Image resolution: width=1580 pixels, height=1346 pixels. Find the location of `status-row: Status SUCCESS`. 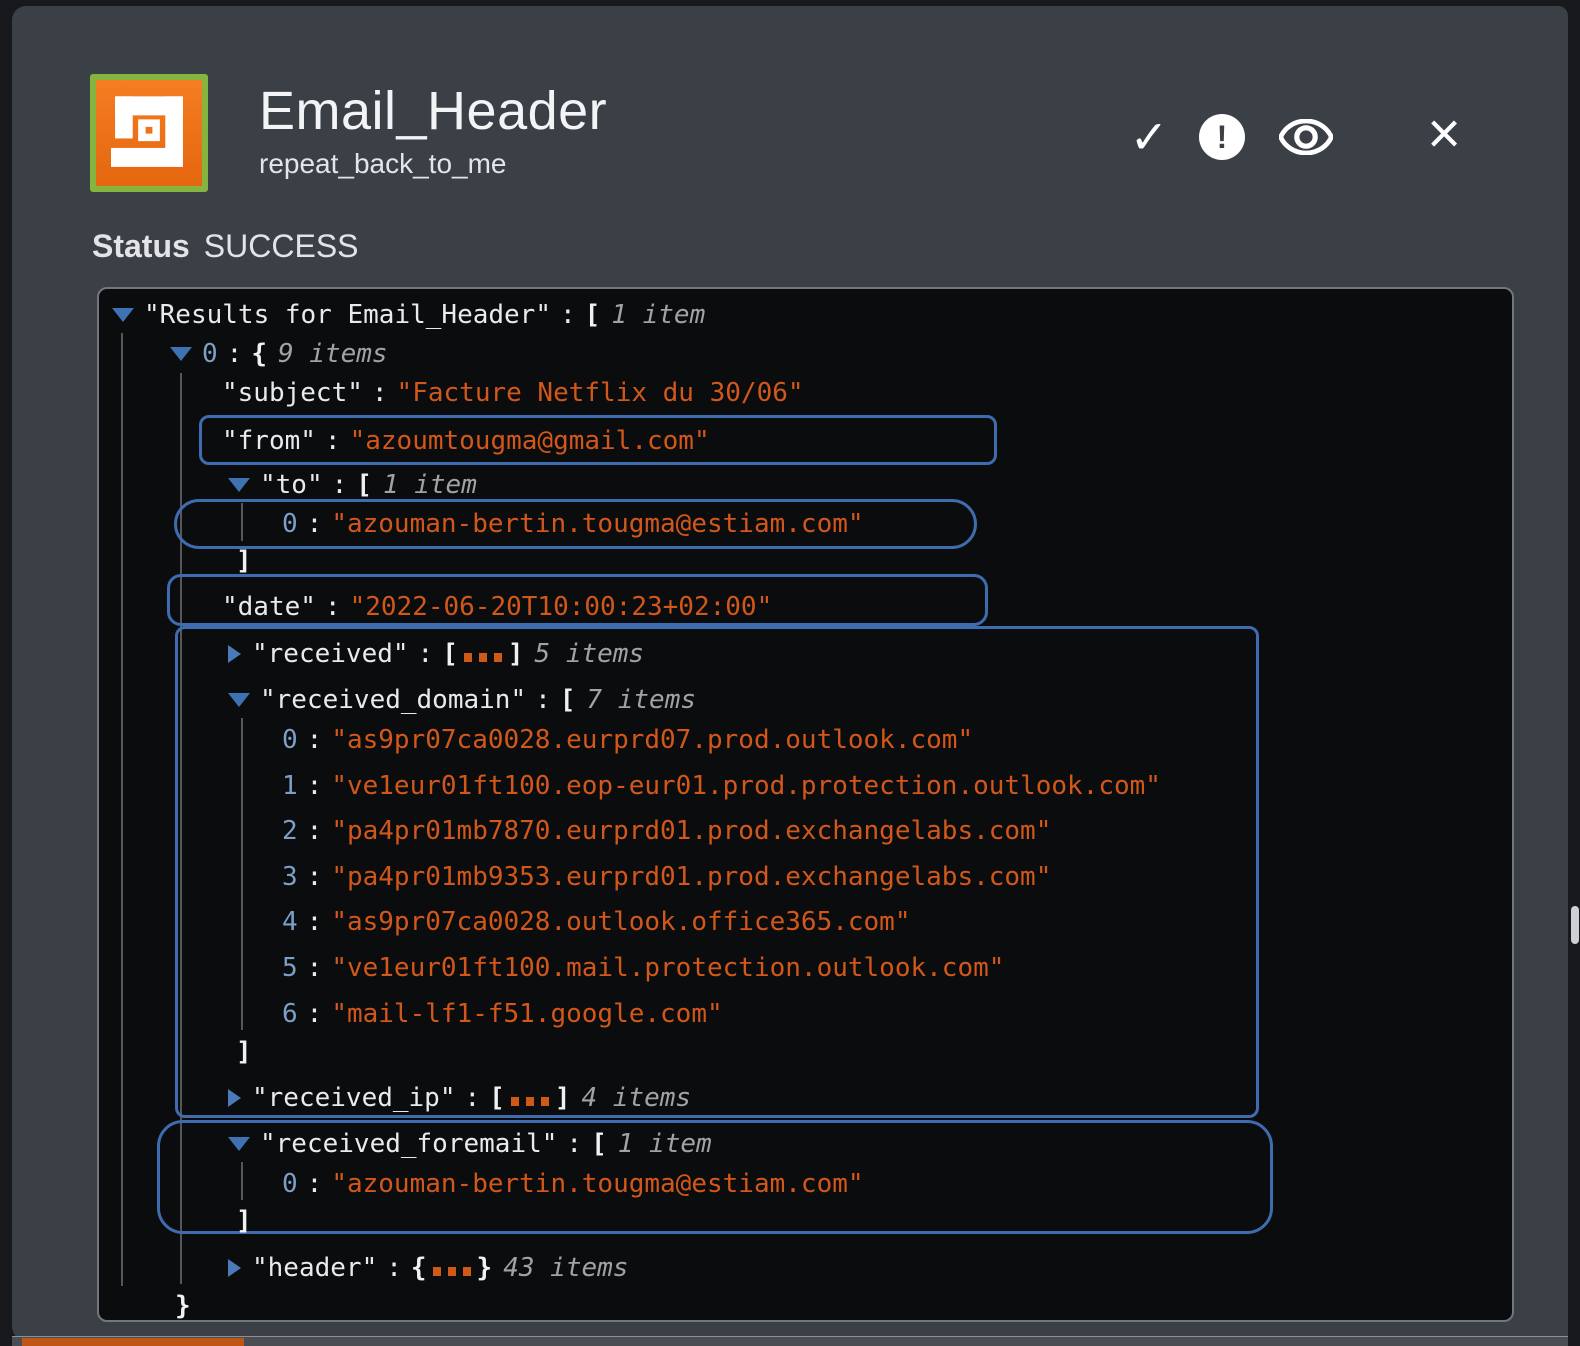

status-row: Status SUCCESS is located at coordinates (225, 246).